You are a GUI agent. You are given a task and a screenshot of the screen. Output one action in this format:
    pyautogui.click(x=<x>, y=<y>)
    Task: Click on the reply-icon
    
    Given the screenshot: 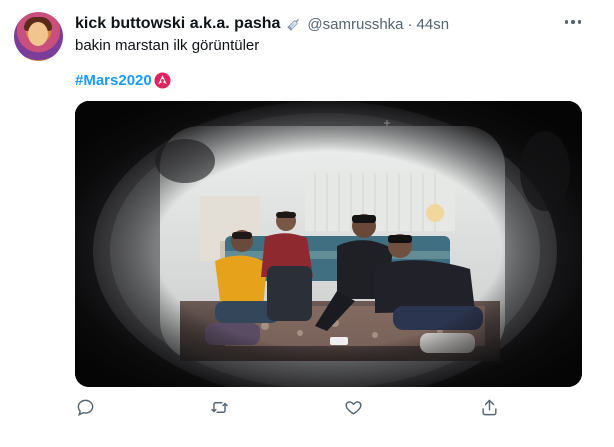 What is the action you would take?
    pyautogui.click(x=85, y=407)
    